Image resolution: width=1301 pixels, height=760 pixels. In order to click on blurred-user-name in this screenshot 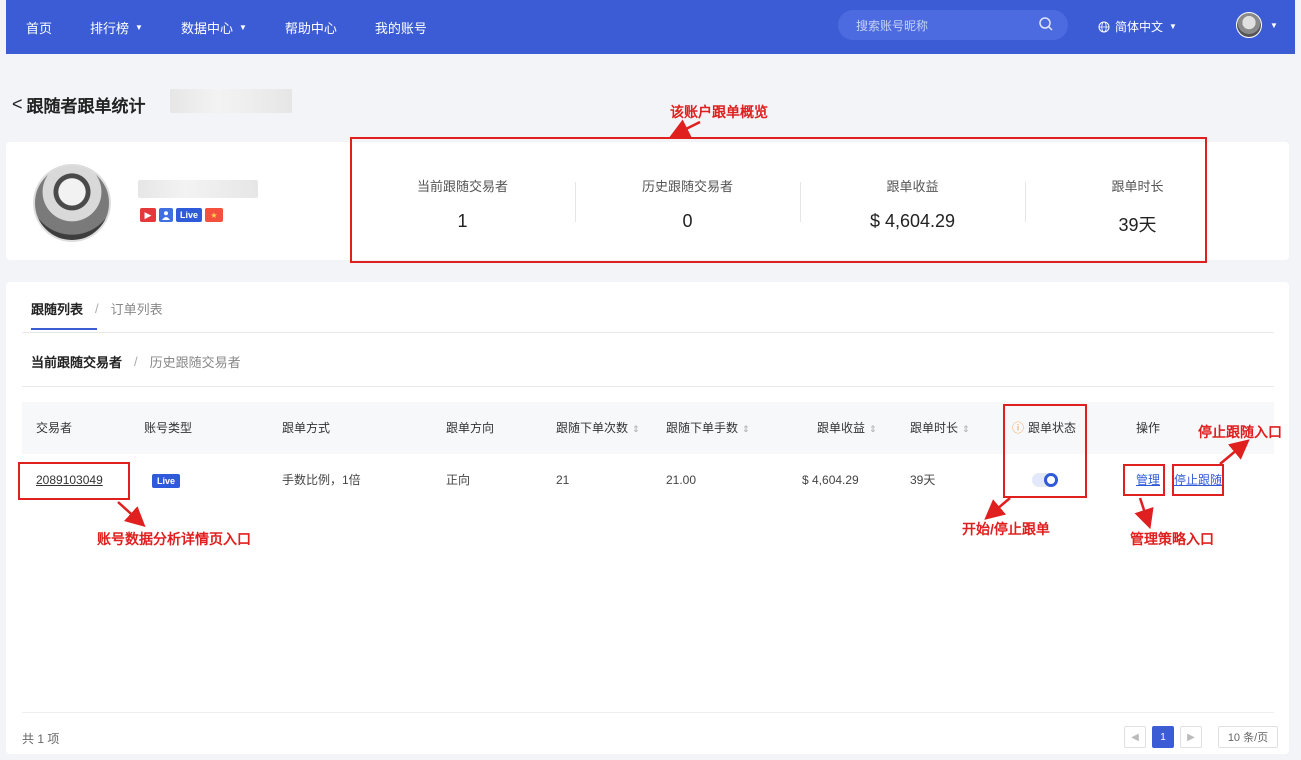, I will do `click(198, 189)`.